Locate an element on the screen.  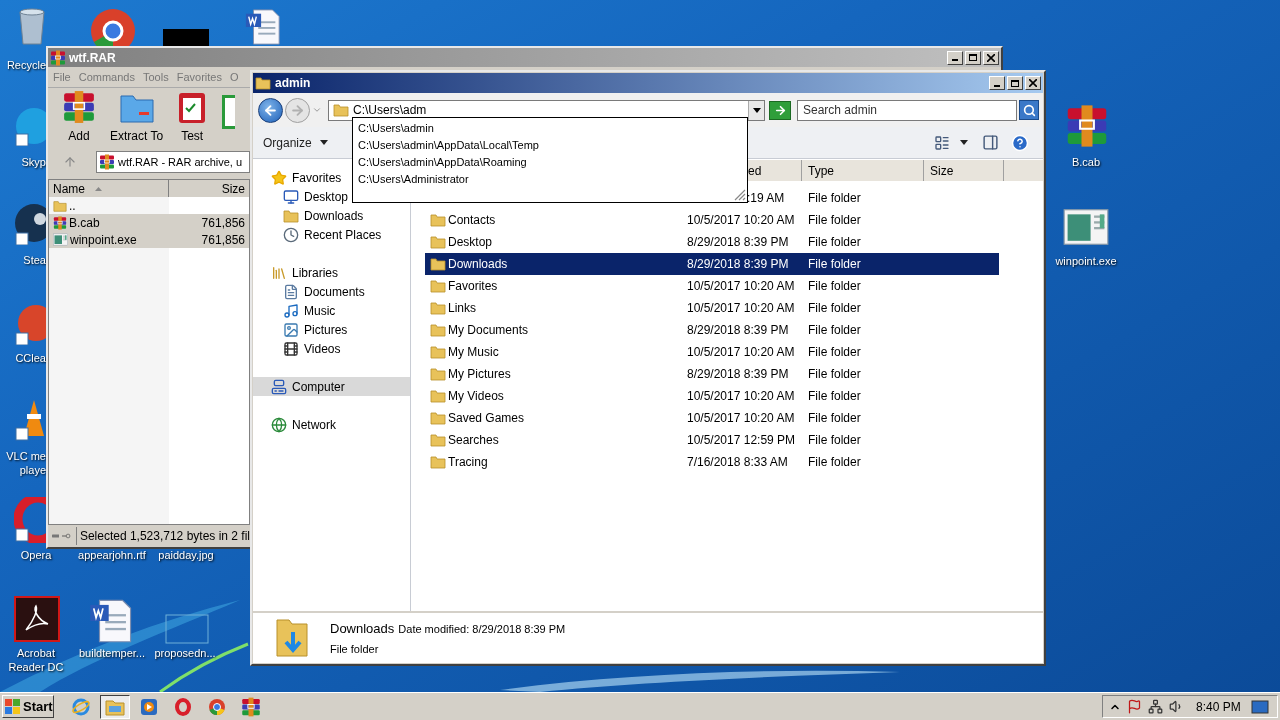
toolbar-button: Extract To is located at coordinates (137, 117).